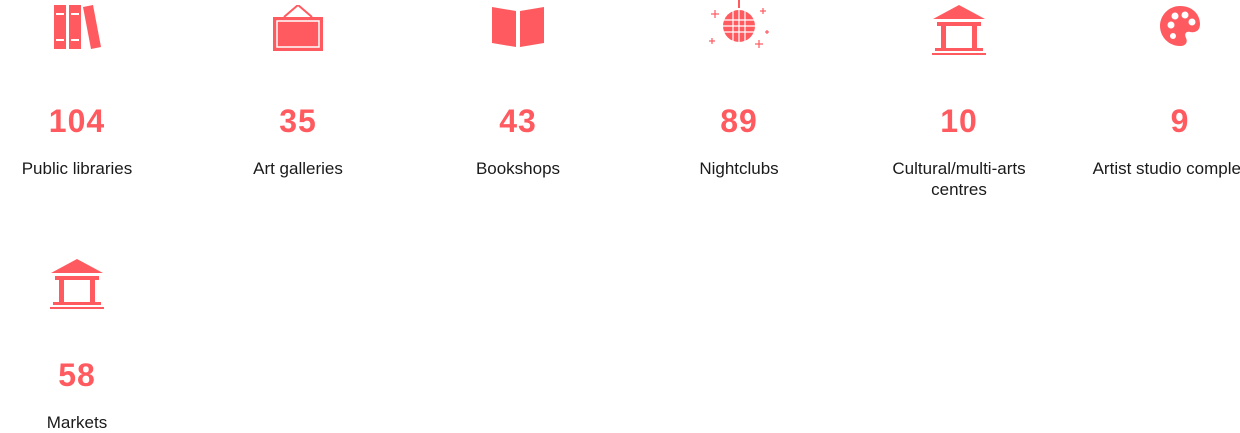 This screenshot has height=433, width=1240. I want to click on palette-icon, so click(1180, 26).